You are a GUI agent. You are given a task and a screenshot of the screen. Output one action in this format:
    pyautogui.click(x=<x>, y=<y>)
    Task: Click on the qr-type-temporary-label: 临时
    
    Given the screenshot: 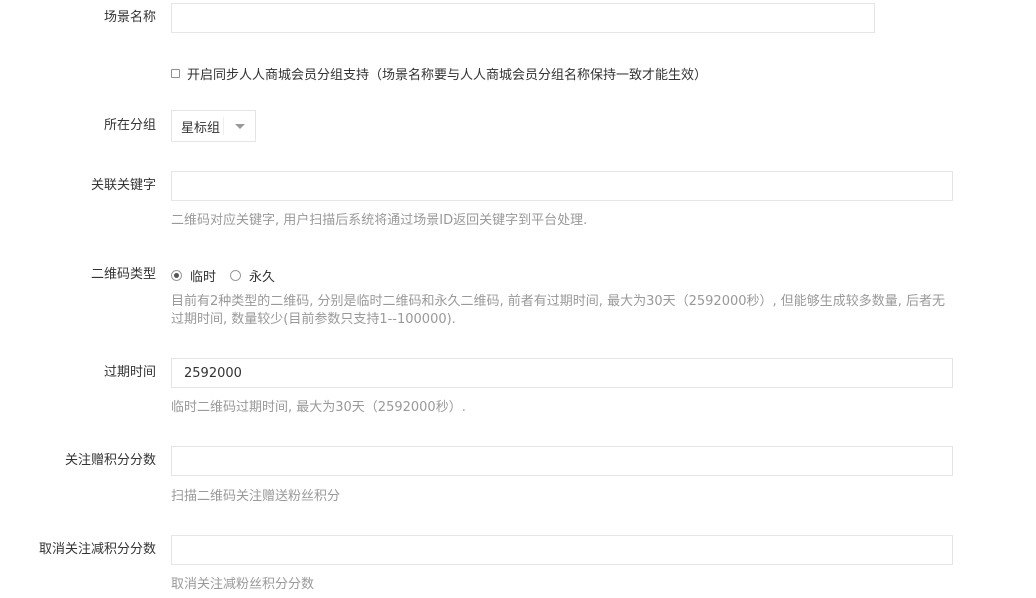 What is the action you would take?
    pyautogui.click(x=203, y=275)
    